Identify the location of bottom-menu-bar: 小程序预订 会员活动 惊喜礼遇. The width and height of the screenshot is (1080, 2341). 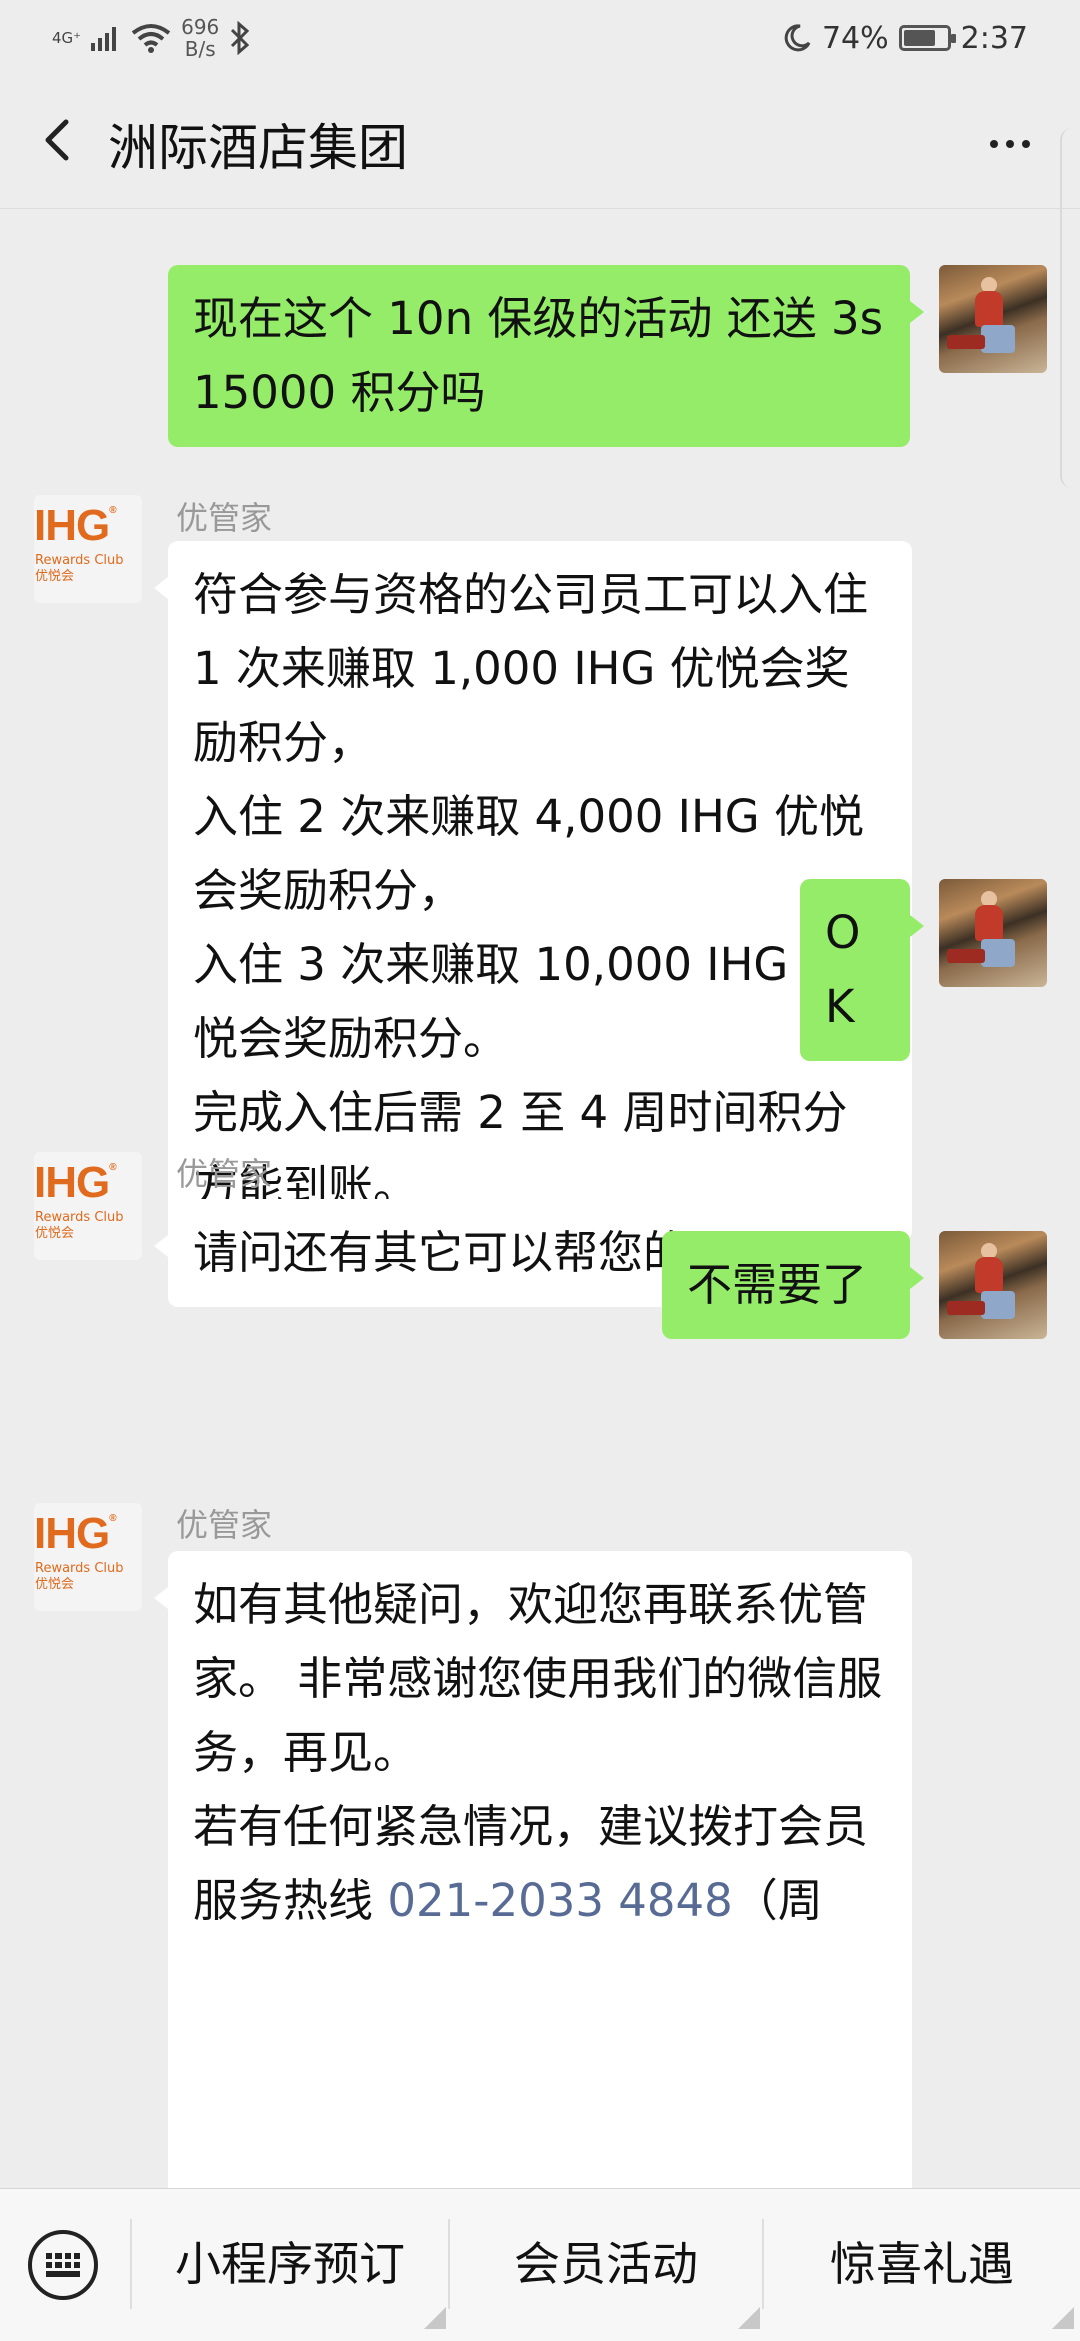
(540, 2264).